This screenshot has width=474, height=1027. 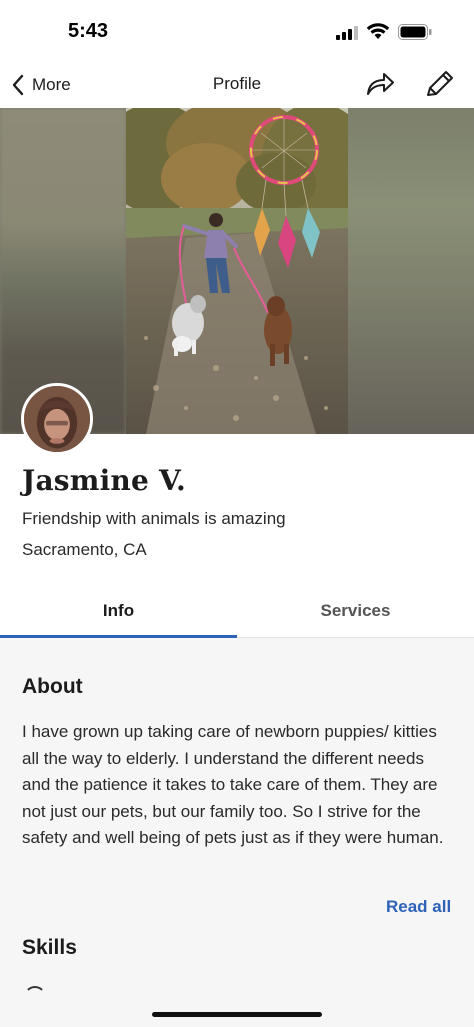 What do you see at coordinates (104, 480) in the screenshot?
I see `profile-name: Jasmine V.` at bounding box center [104, 480].